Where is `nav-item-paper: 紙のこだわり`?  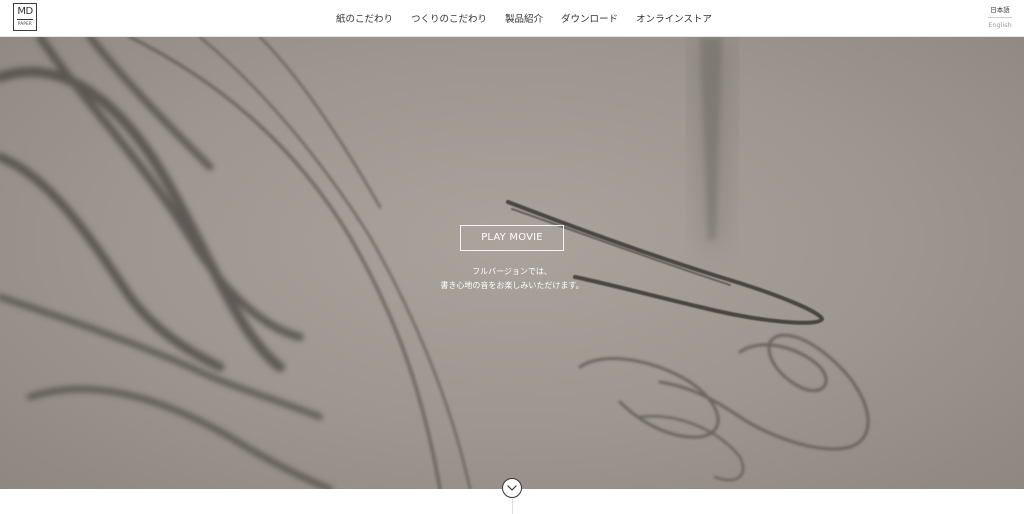 nav-item-paper: 紙のこだわり is located at coordinates (364, 18).